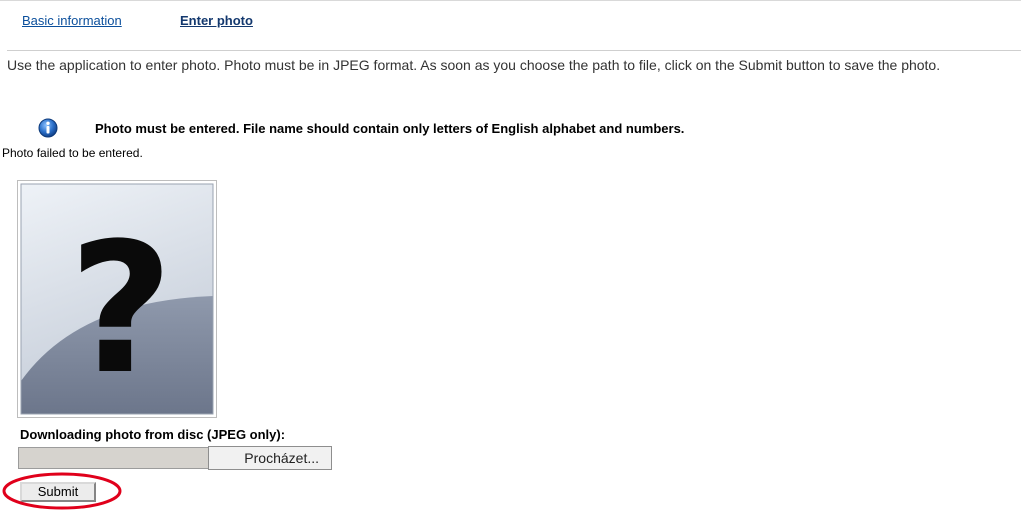  I want to click on photo-placeholder: ?, so click(117, 299).